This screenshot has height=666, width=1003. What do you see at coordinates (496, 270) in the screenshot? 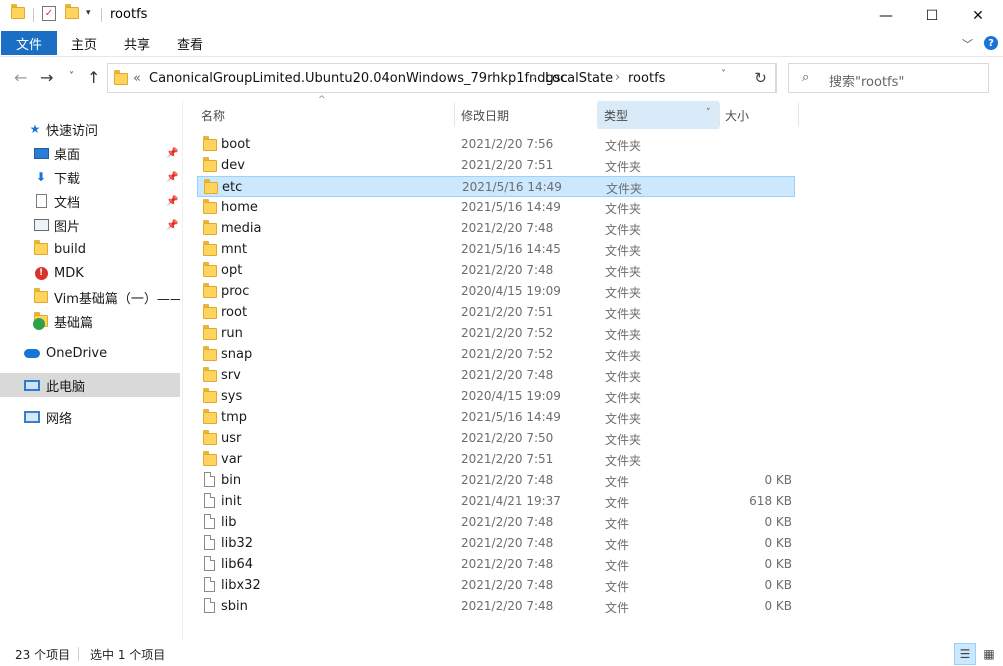
I see `file-row: opt 2021/2/20 7:48 文件夹` at bounding box center [496, 270].